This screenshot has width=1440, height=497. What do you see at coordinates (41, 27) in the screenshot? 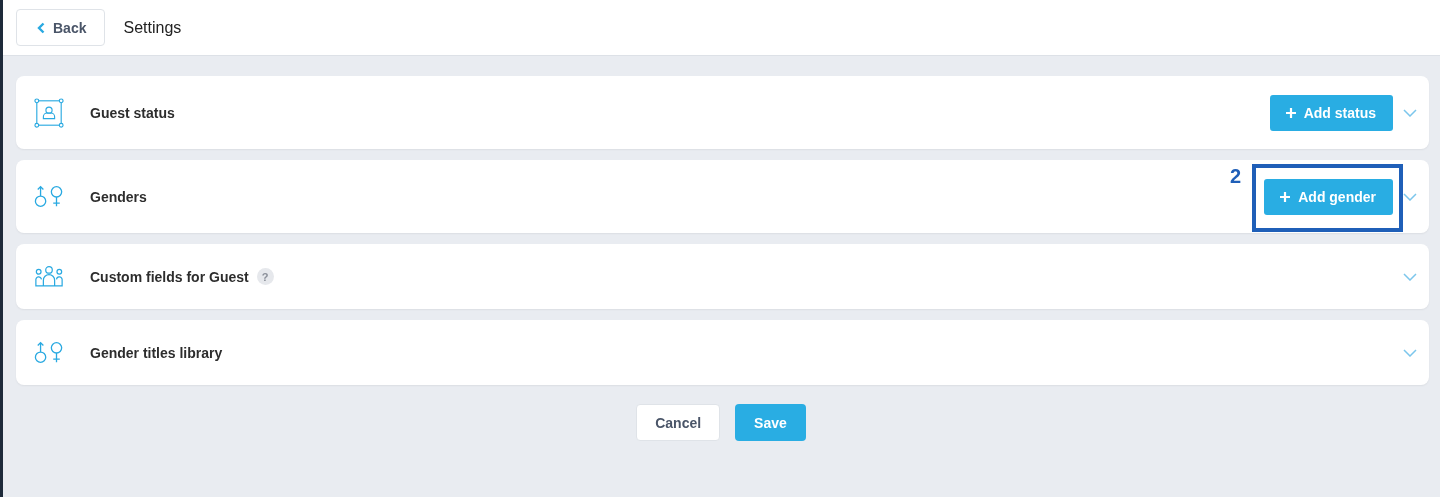
I see `chevron-left-icon` at bounding box center [41, 27].